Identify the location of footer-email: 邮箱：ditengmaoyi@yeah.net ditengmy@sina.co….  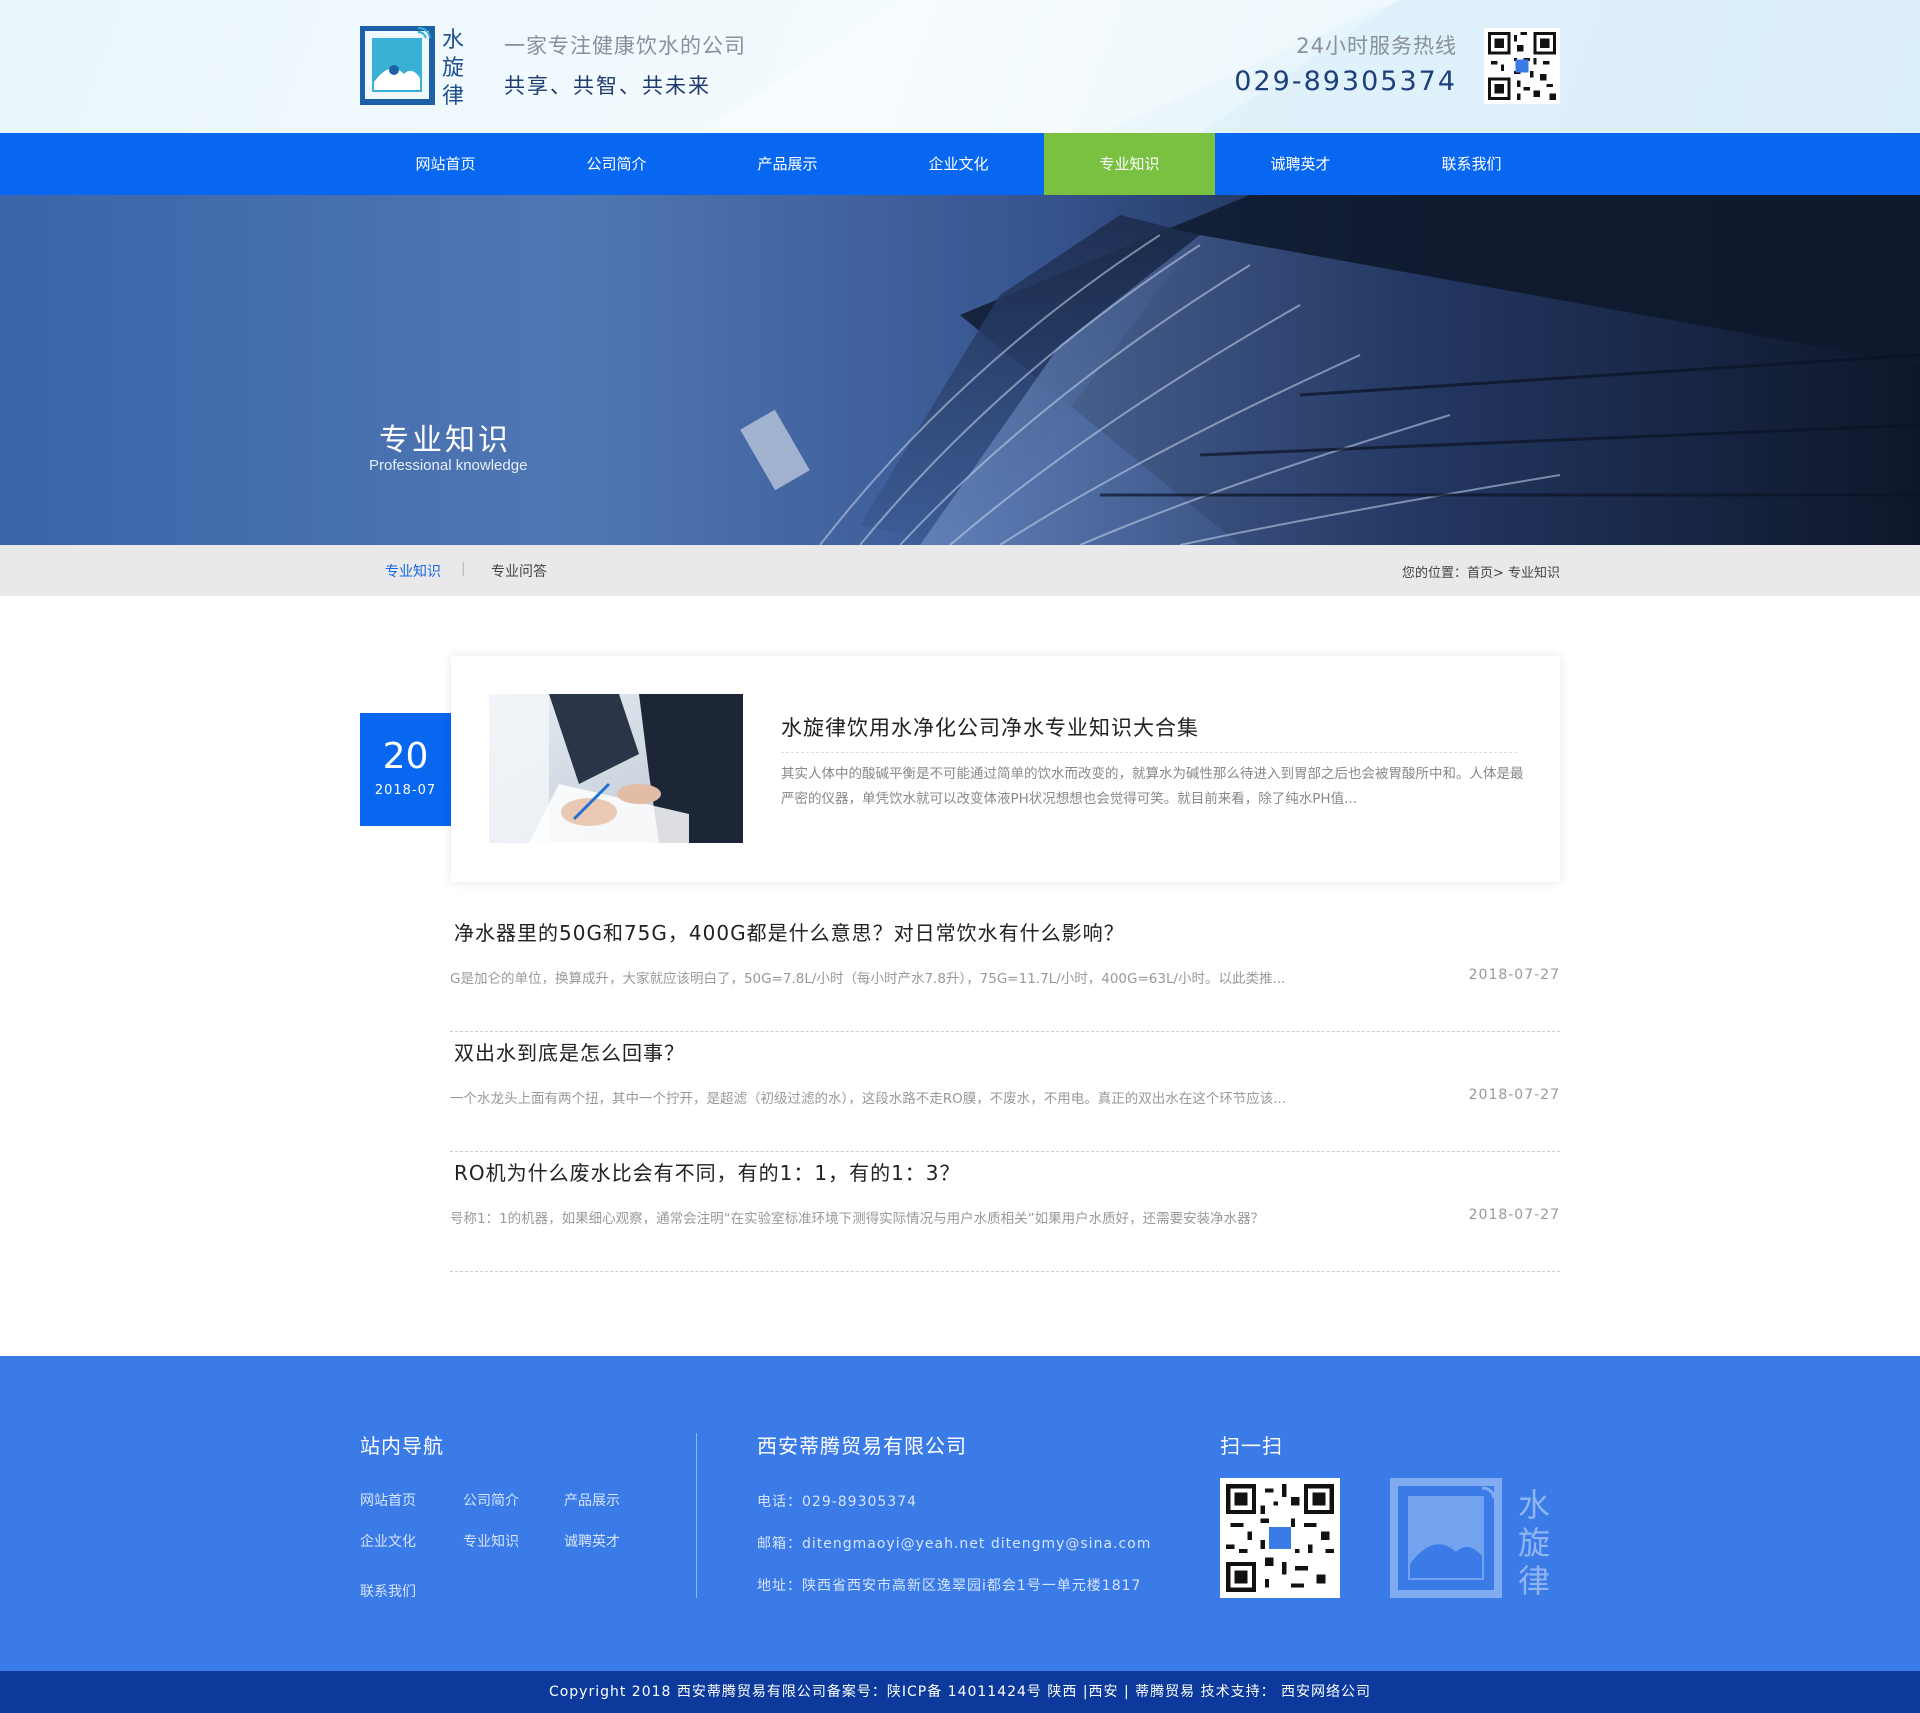
(954, 1544).